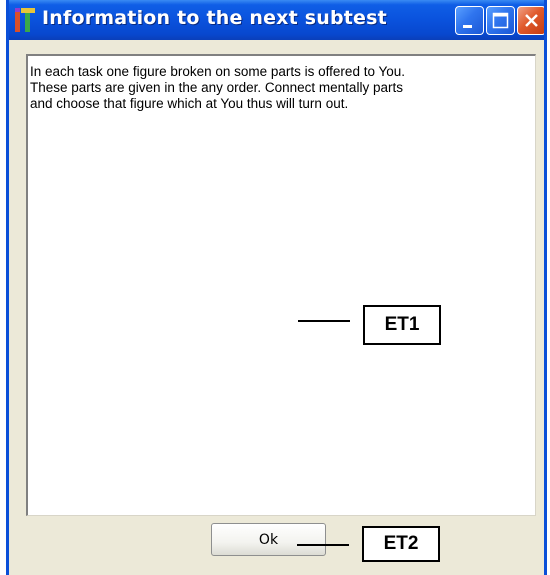  Describe the element at coordinates (268, 539) in the screenshot. I see `ok-button: Ok` at that location.